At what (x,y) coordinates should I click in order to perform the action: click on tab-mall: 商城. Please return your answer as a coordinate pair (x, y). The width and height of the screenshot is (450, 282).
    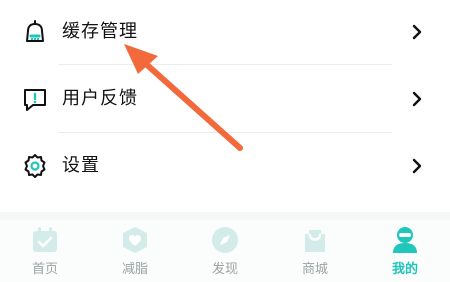
    Looking at the image, I should click on (315, 251).